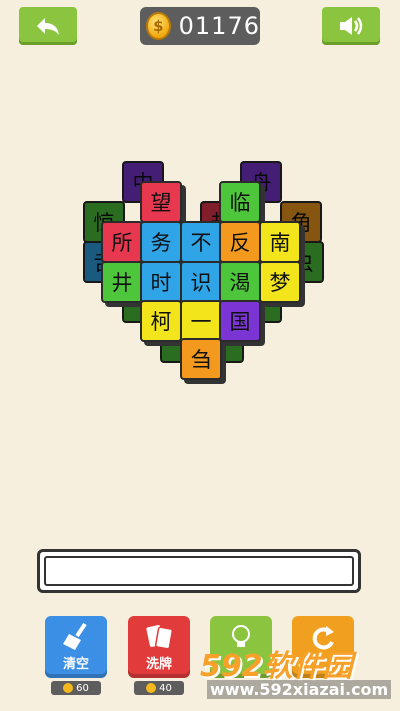 This screenshot has width=400, height=711. I want to click on clear-cost: 60, so click(76, 688).